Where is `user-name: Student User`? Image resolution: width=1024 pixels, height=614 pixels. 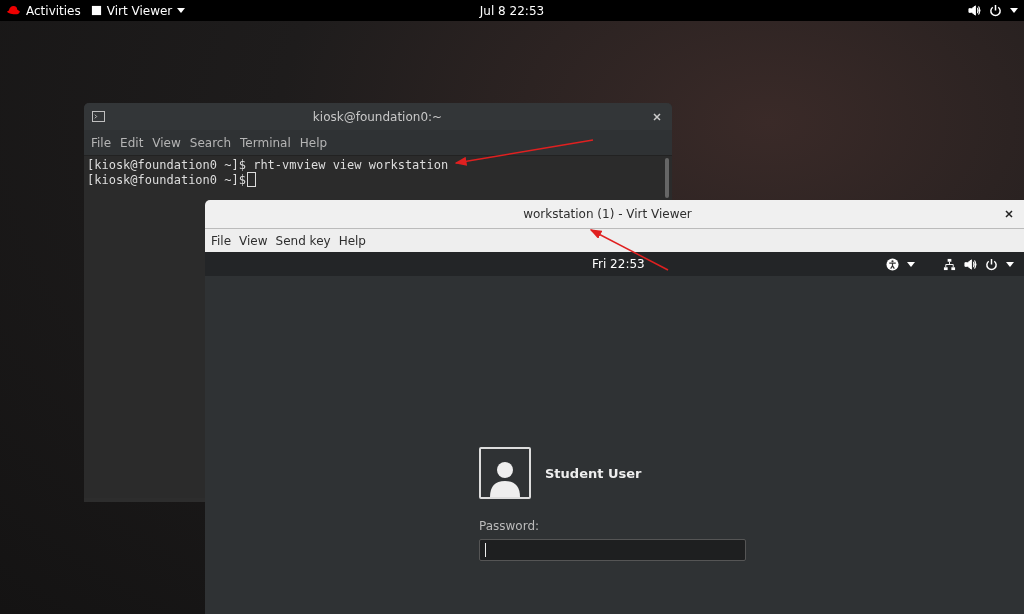 user-name: Student User is located at coordinates (593, 473).